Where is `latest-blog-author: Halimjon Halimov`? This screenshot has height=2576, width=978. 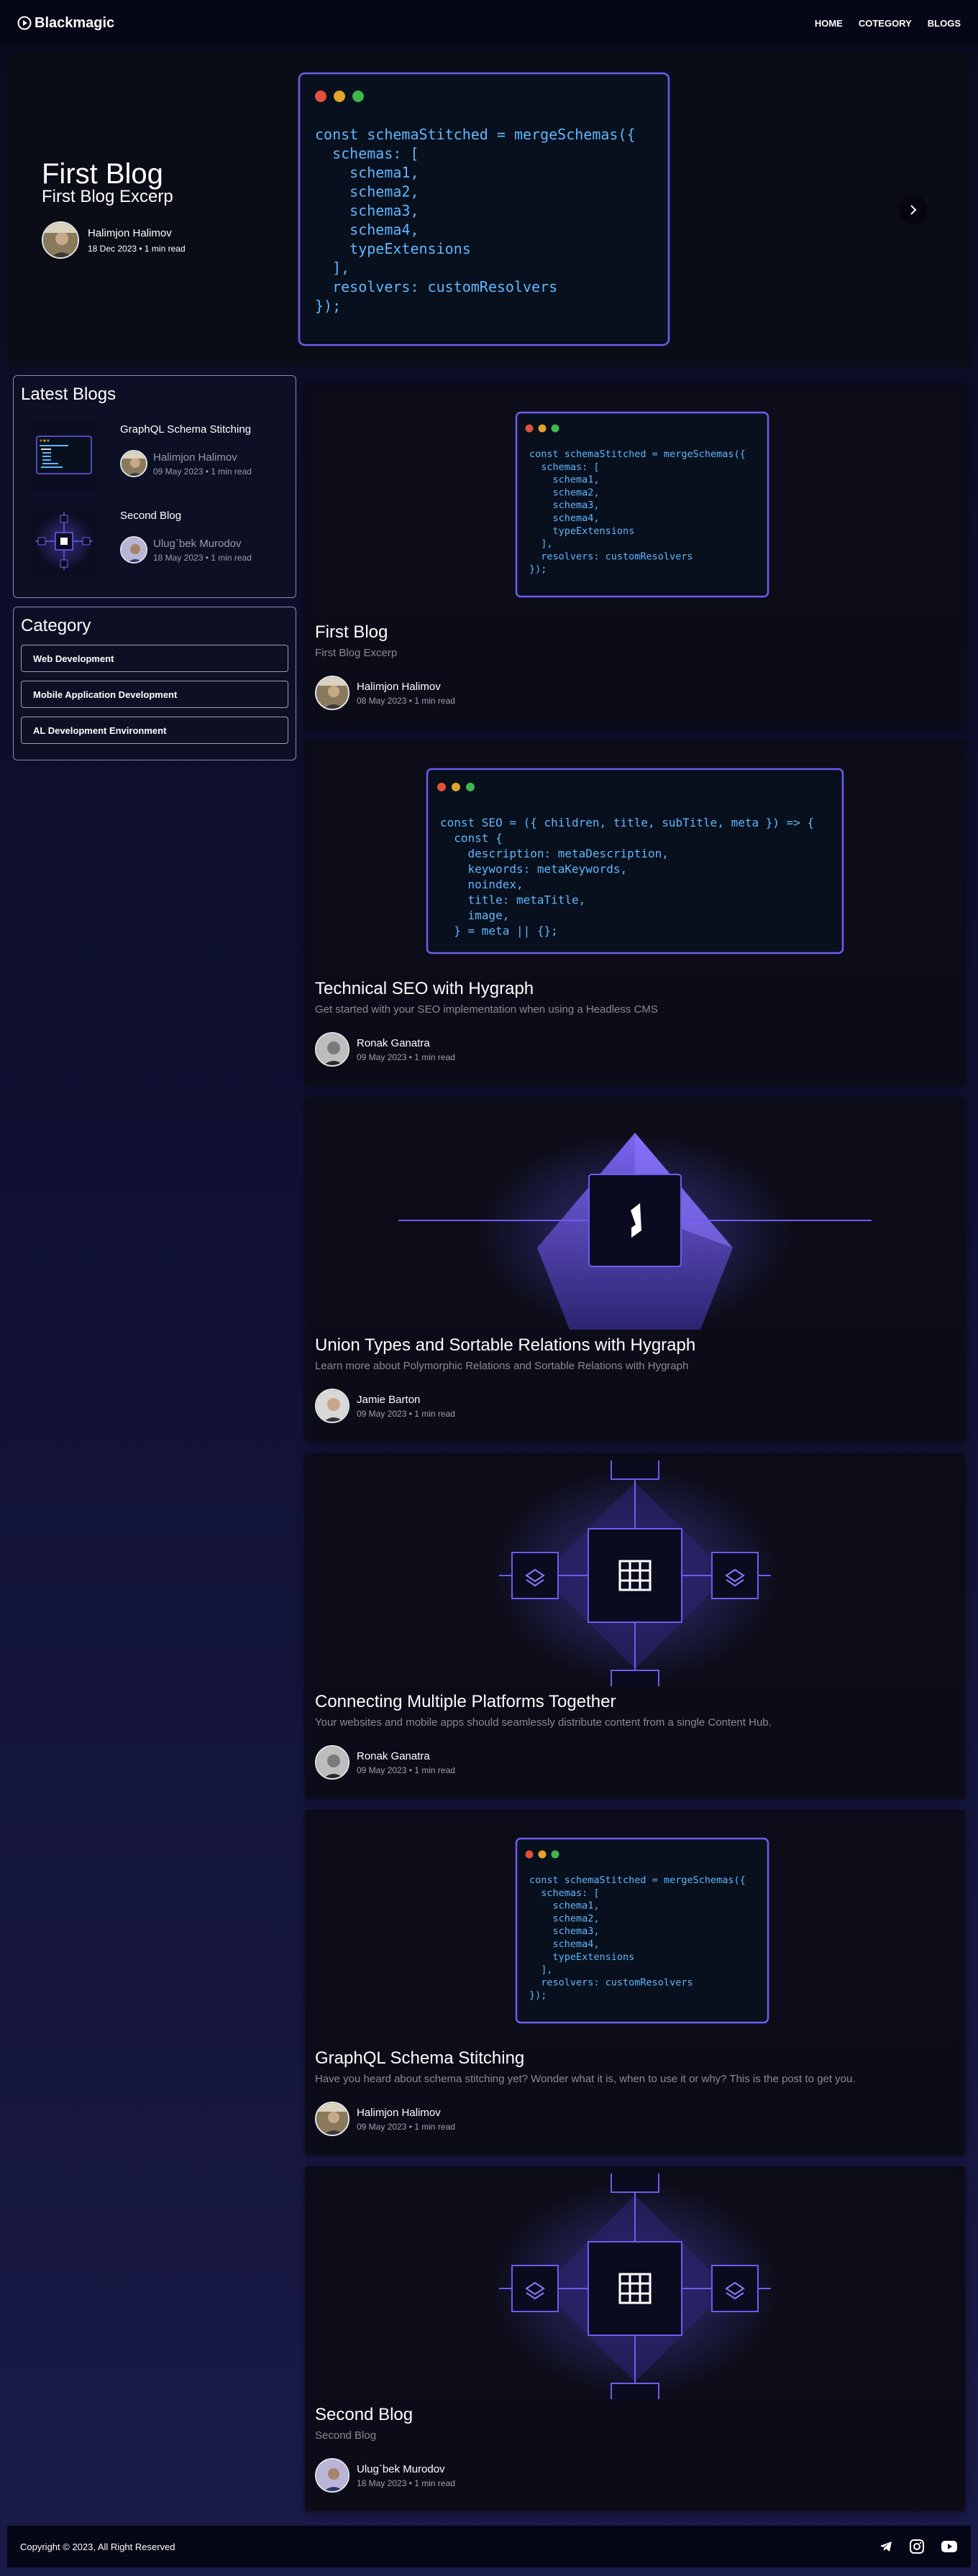 latest-blog-author: Halimjon Halimov is located at coordinates (195, 457).